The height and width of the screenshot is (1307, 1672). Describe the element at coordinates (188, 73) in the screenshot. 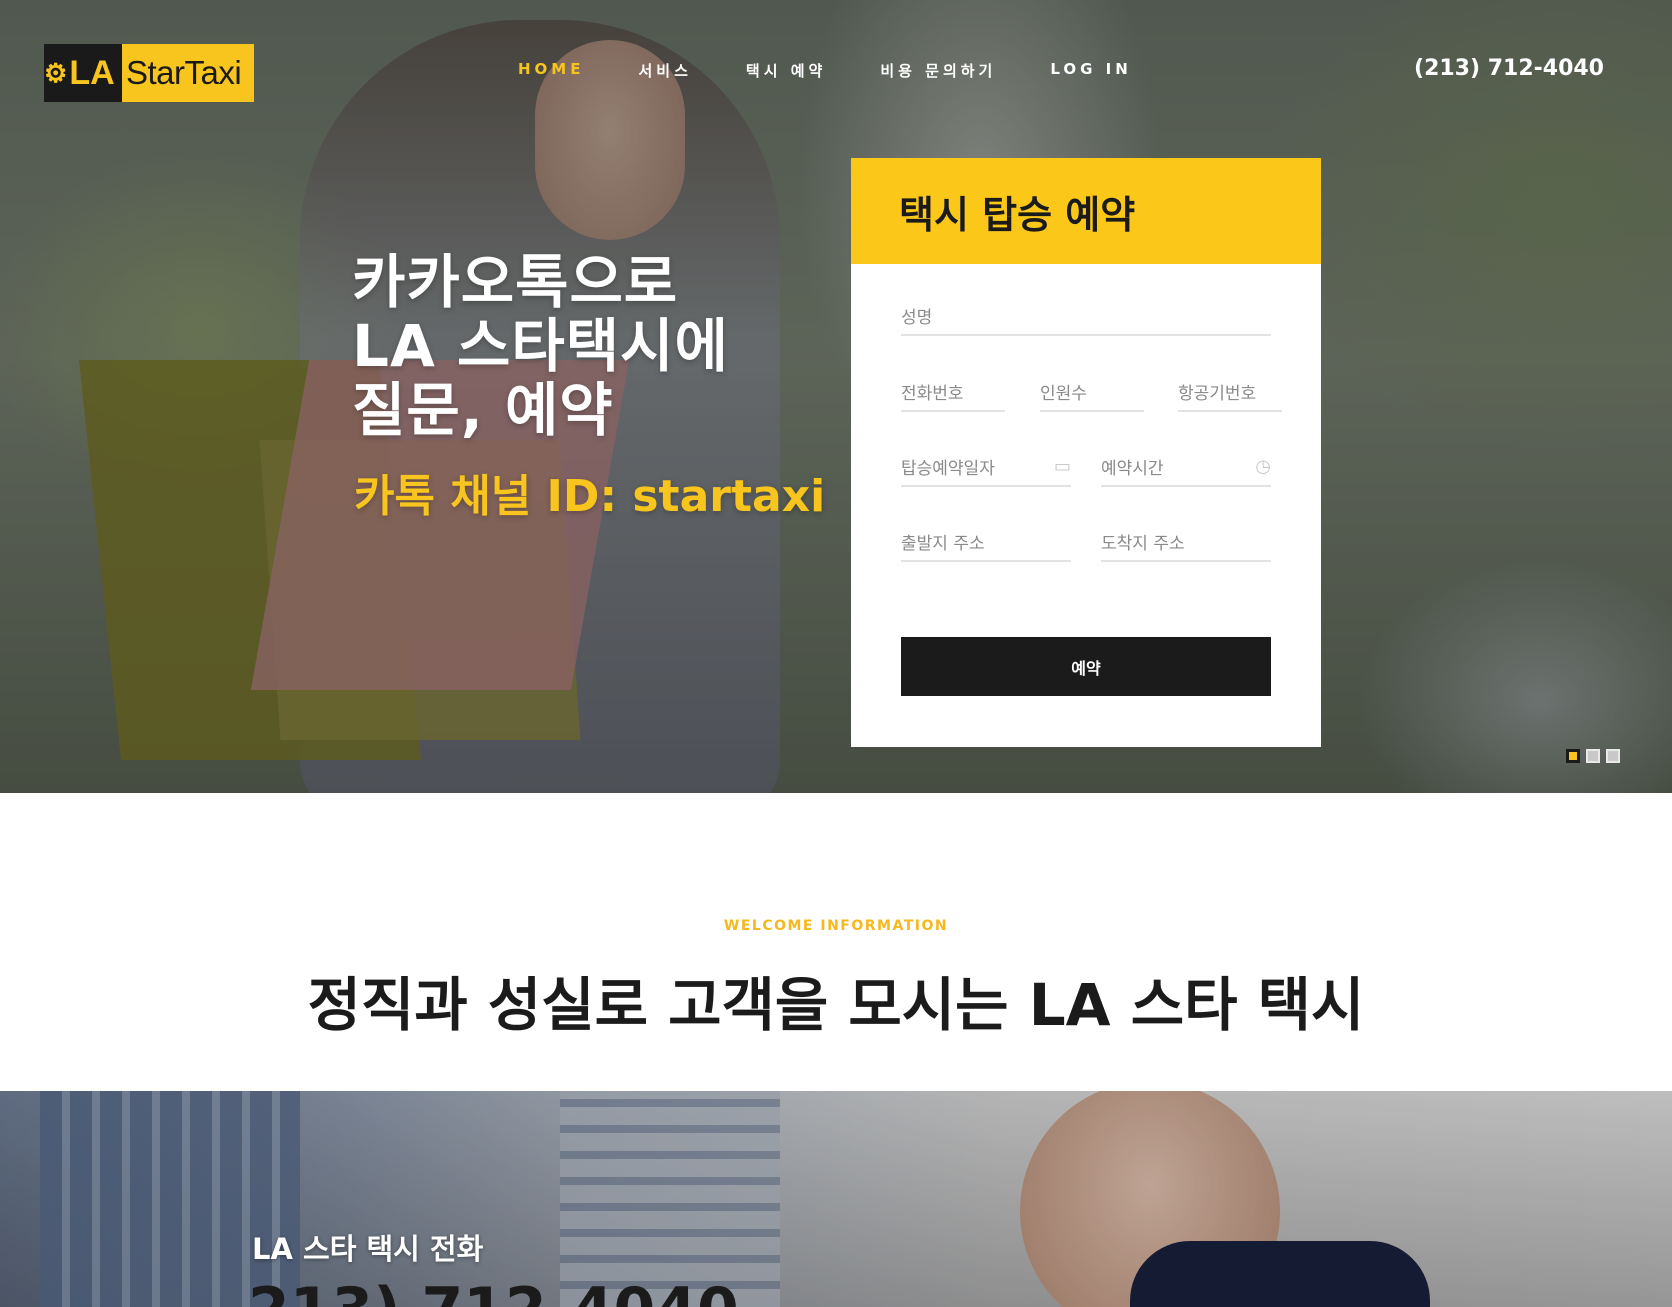

I see `logo-name: StarTaxi` at that location.